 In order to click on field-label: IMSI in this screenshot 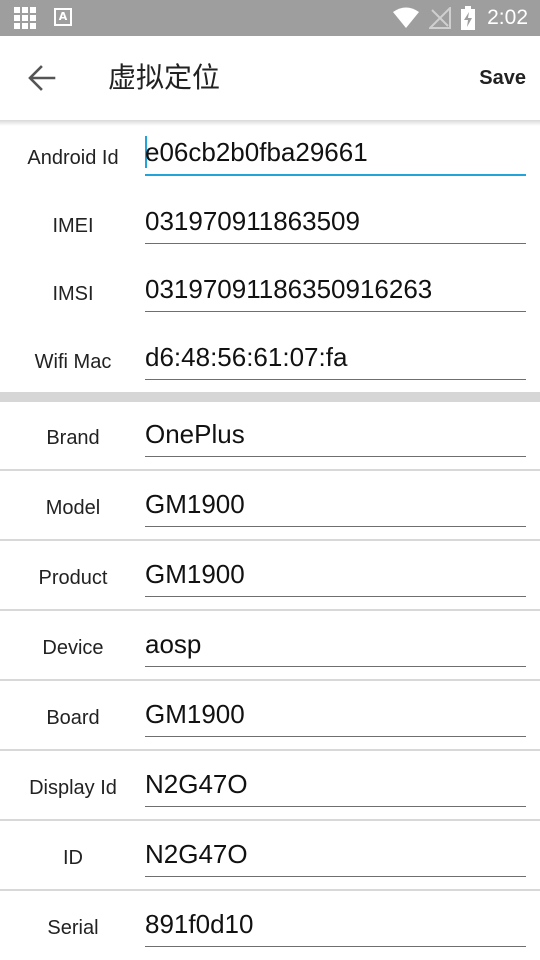, I will do `click(73, 294)`.